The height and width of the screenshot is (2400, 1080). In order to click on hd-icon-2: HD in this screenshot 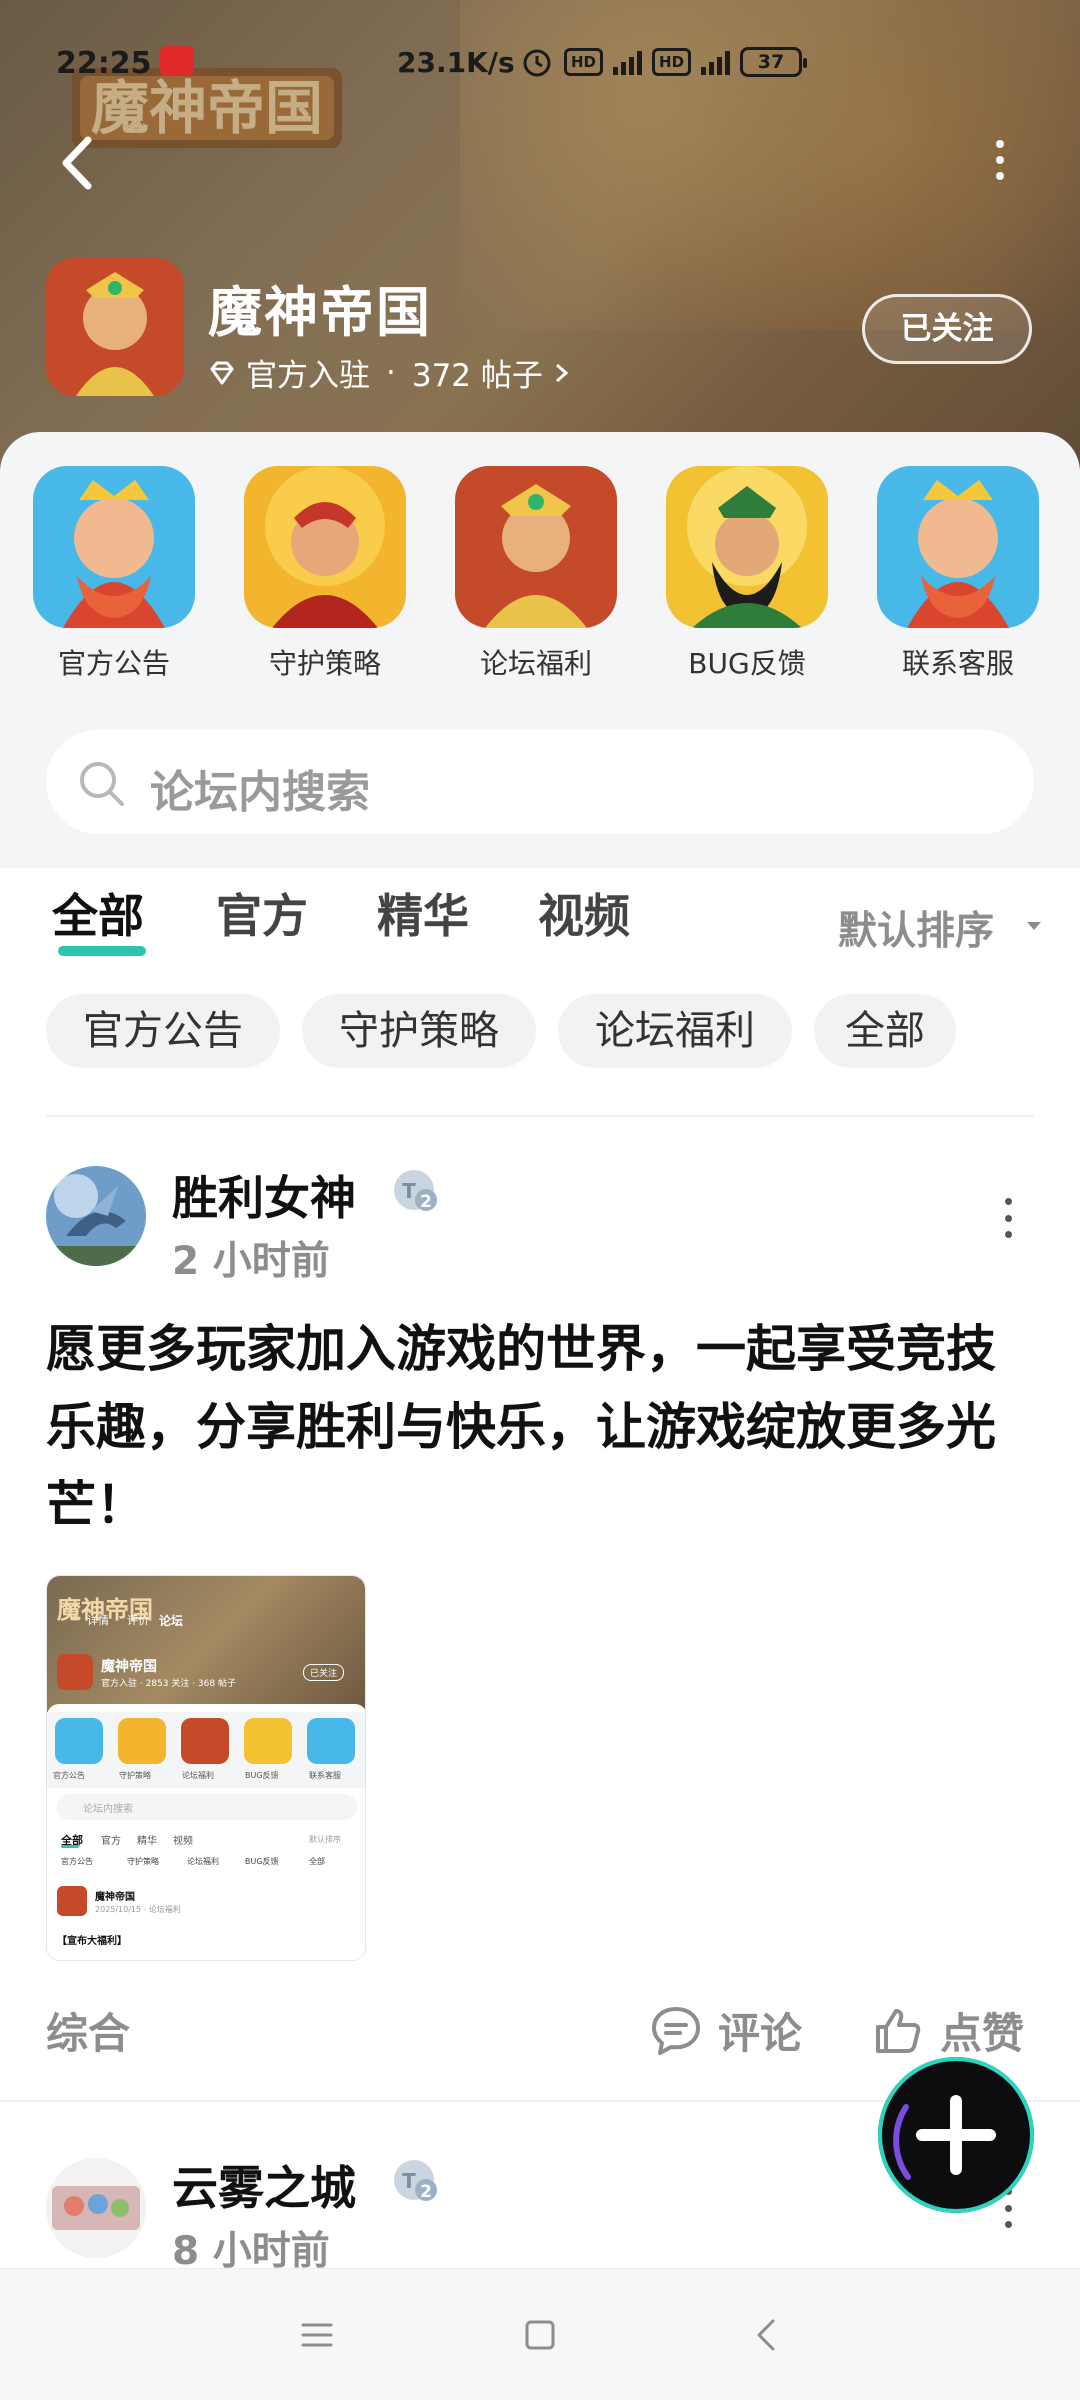, I will do `click(672, 62)`.